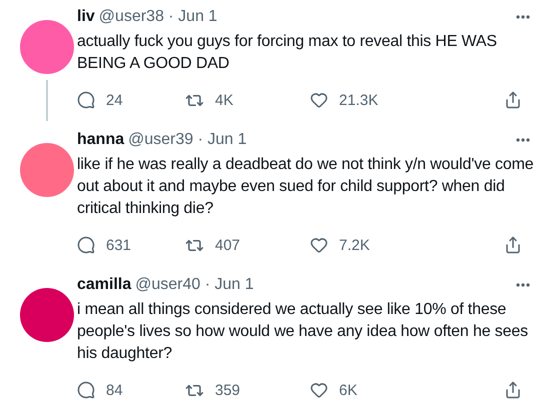 The height and width of the screenshot is (410, 540). Describe the element at coordinates (131, 100) in the screenshot. I see `reply-button: 24` at that location.